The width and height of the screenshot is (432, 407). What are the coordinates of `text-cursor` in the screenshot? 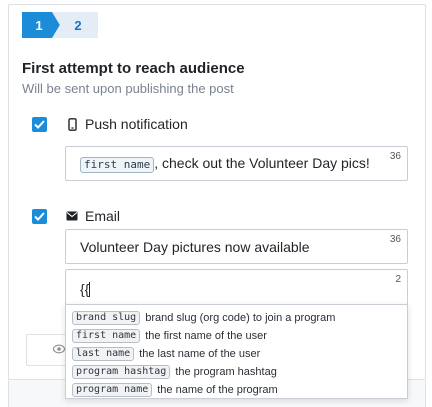 It's located at (90, 289).